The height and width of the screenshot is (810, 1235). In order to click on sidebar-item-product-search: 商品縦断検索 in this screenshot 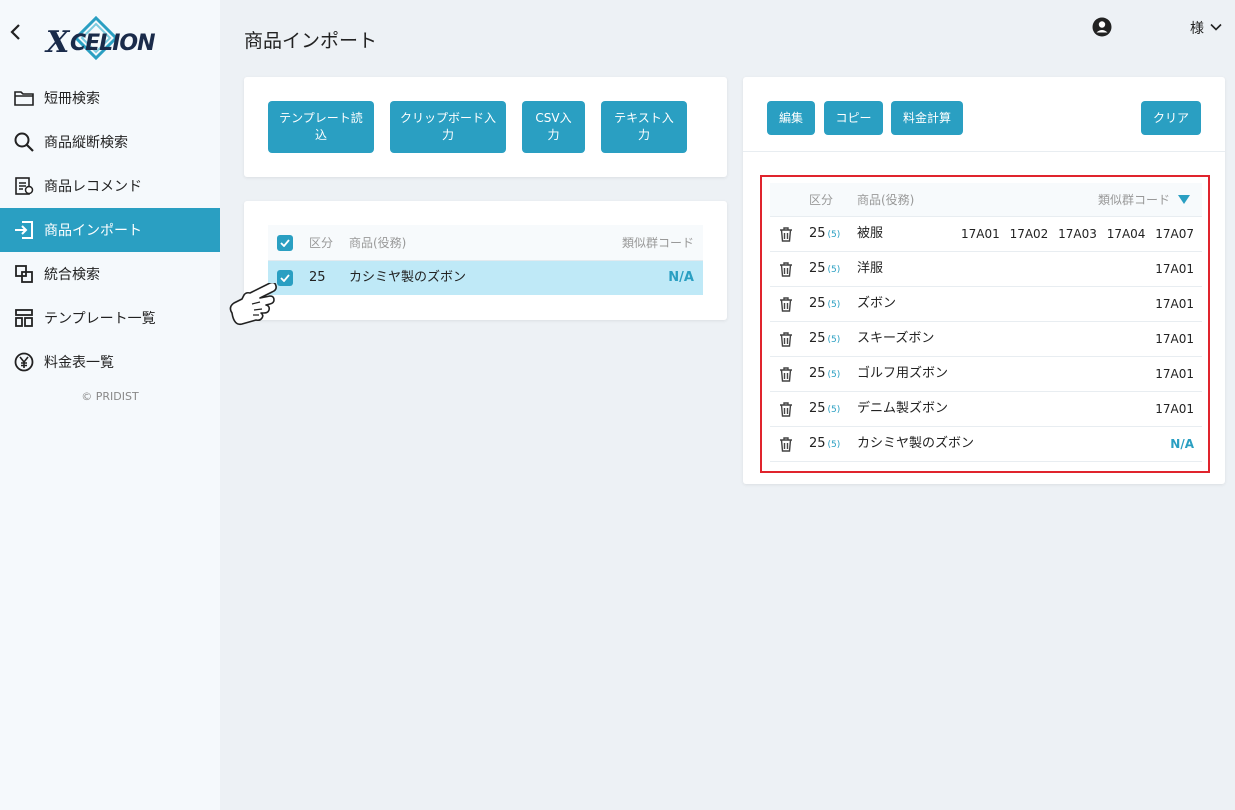, I will do `click(110, 142)`.